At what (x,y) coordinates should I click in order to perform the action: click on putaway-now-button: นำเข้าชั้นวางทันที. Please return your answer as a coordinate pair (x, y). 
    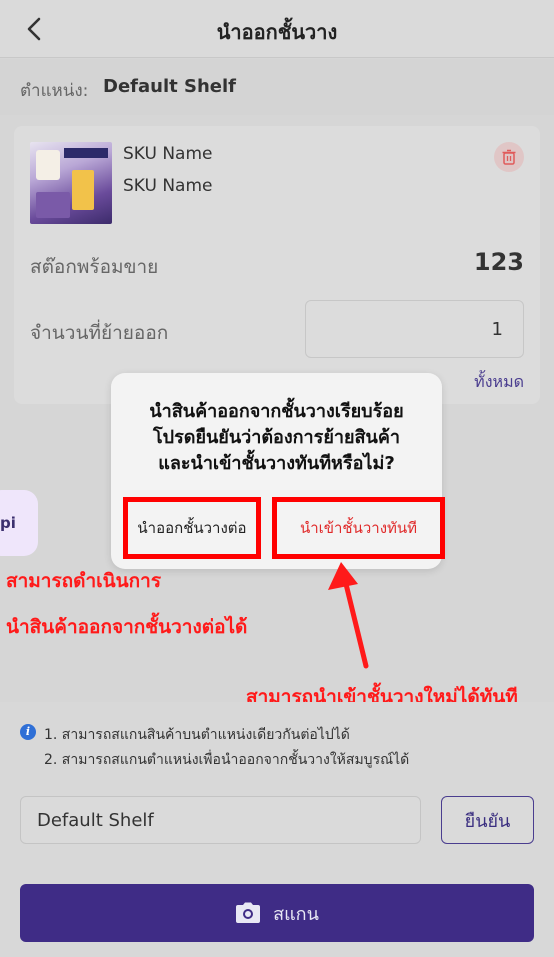
    Looking at the image, I should click on (358, 528).